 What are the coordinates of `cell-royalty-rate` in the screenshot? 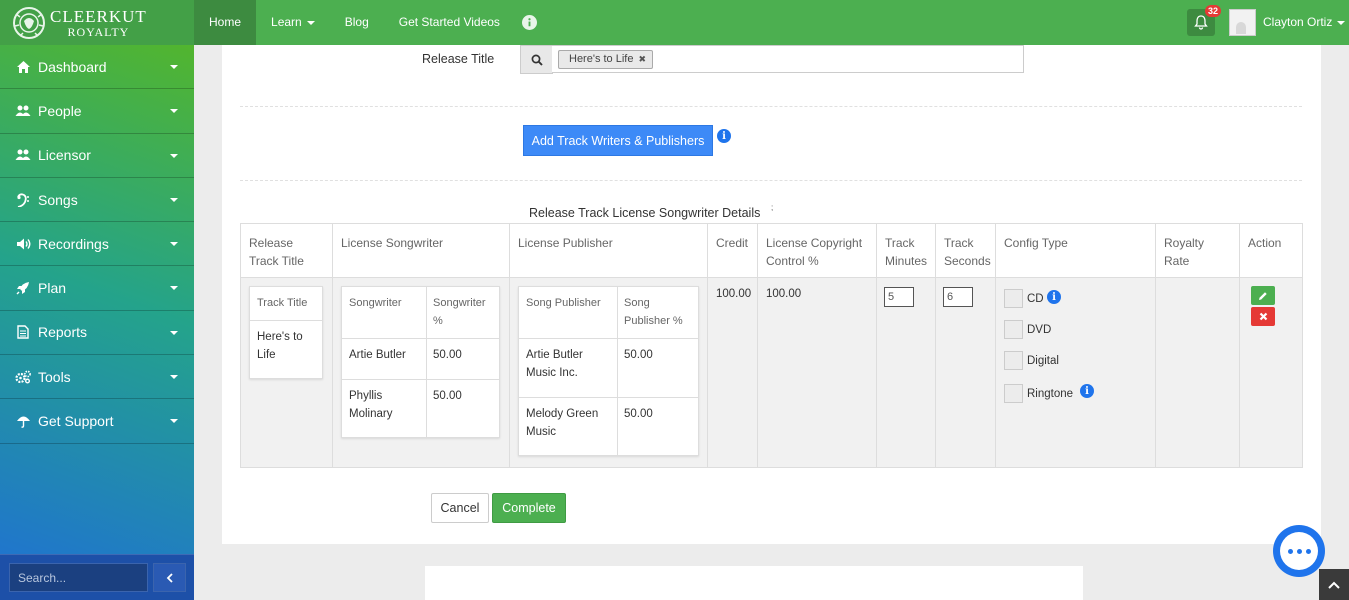 It's located at (1198, 373).